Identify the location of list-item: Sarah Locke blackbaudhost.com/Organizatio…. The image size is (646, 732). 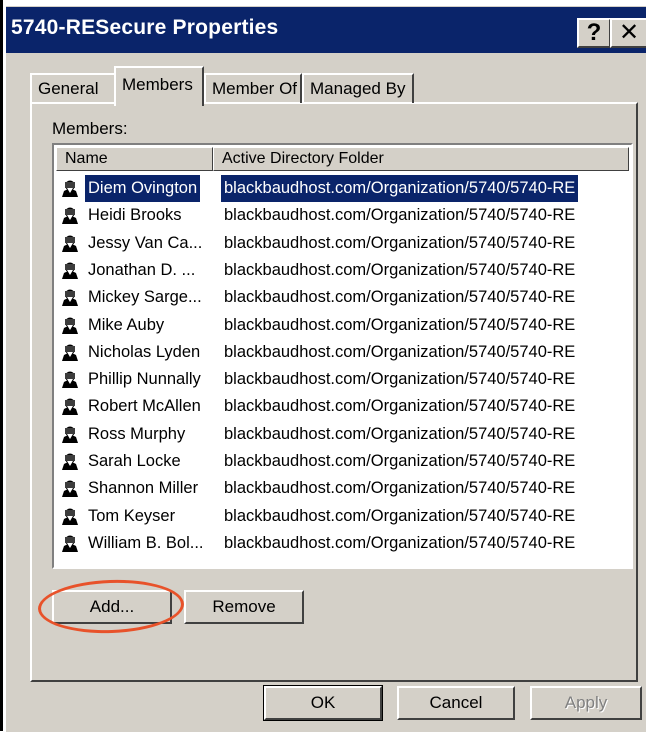
(328, 461).